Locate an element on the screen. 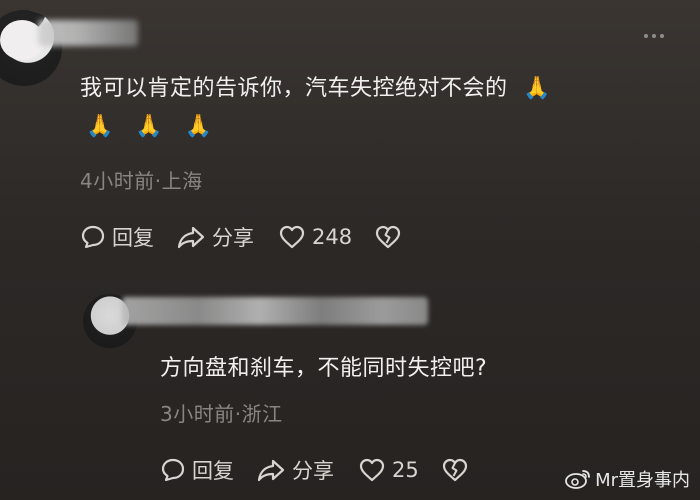  reply-meta: 3小时前·浙江 is located at coordinates (221, 414).